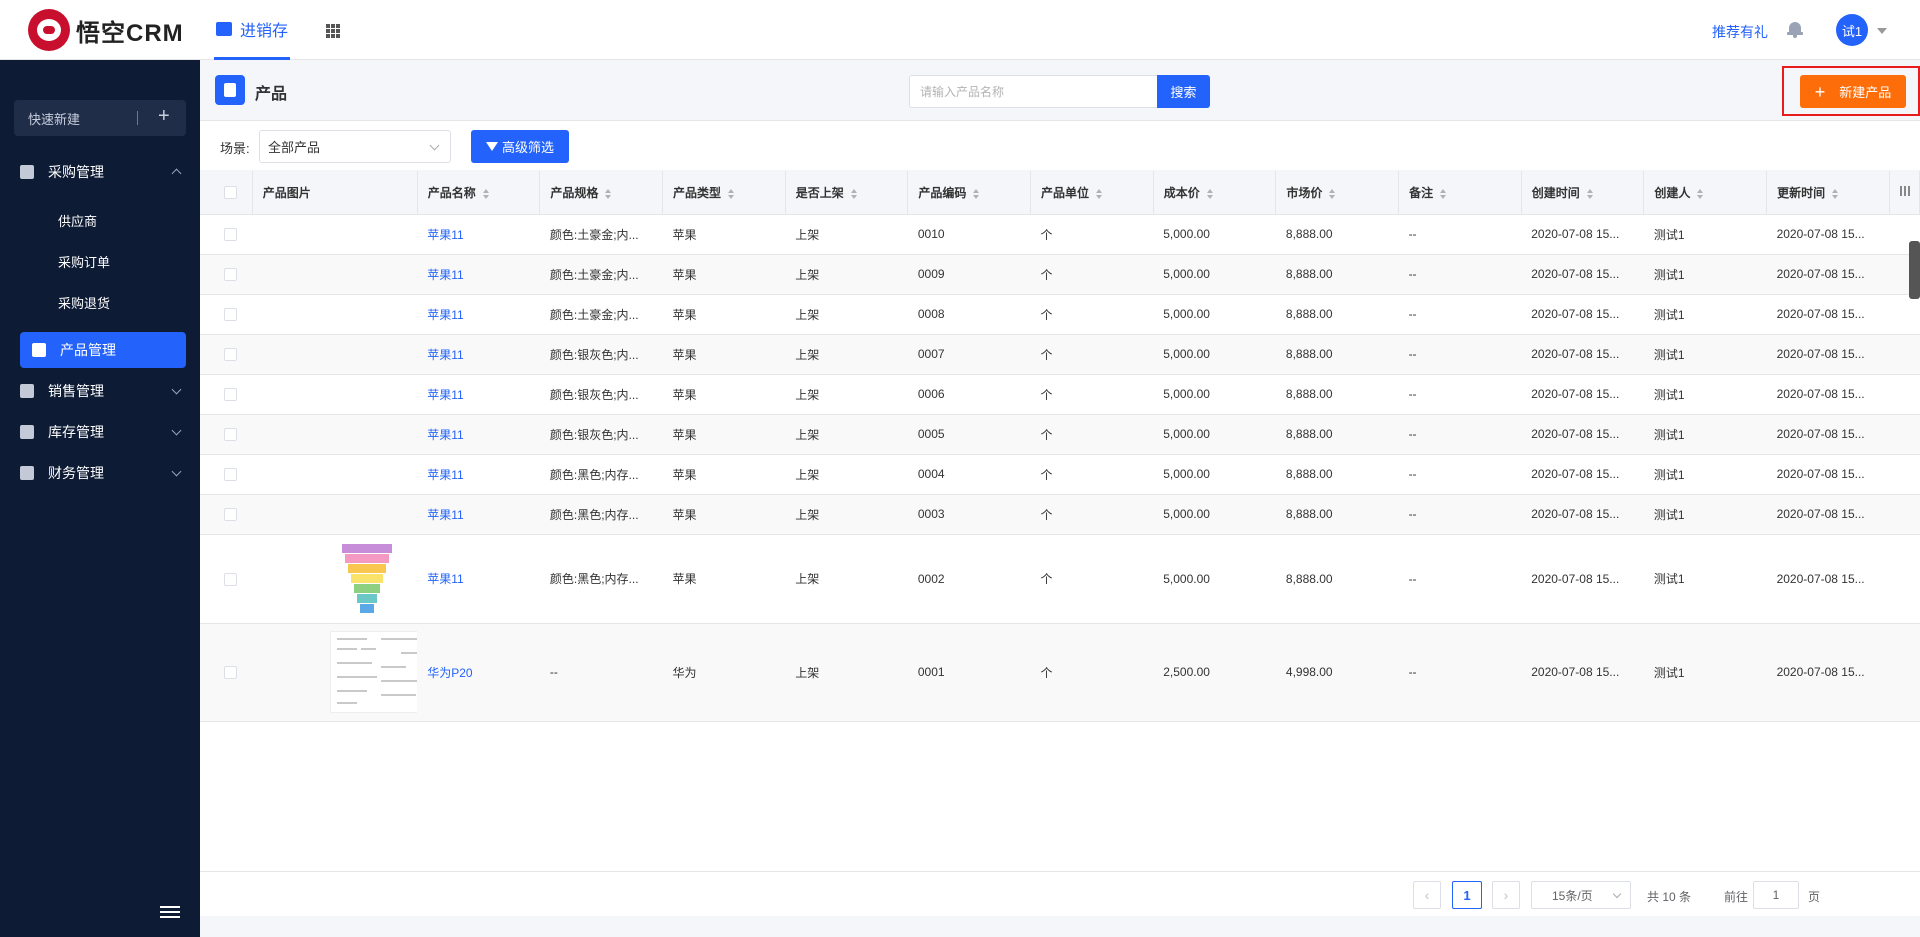 The image size is (1920, 937). Describe the element at coordinates (478, 672) in the screenshot. I see `table-cell: 华为P20` at that location.